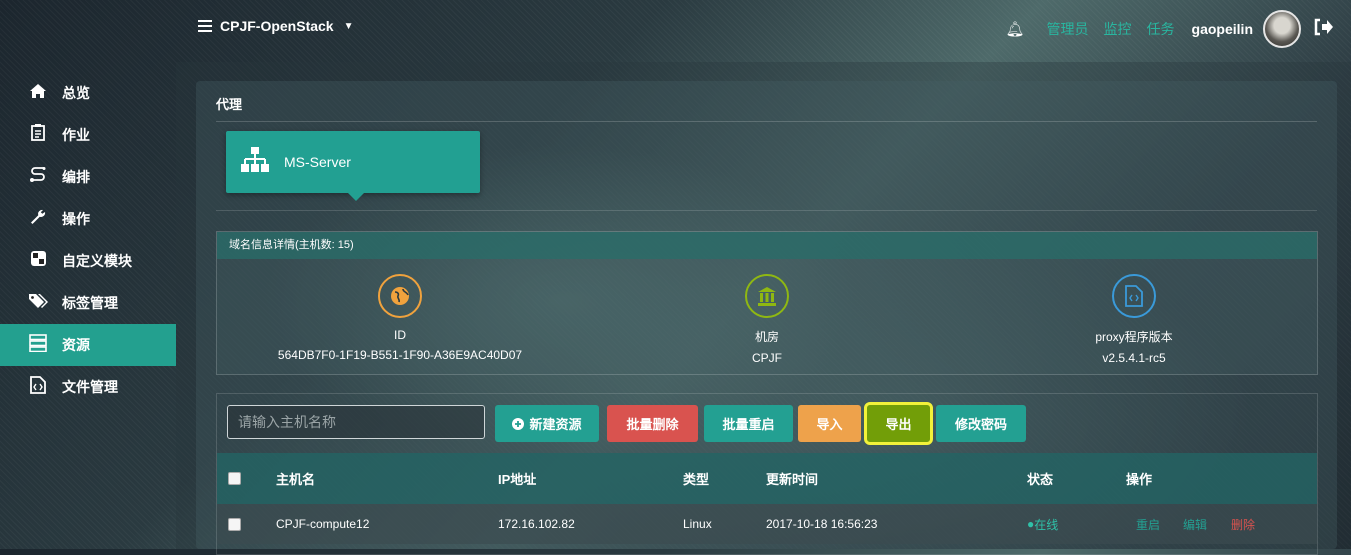  What do you see at coordinates (518, 423) in the screenshot?
I see `plus-circle-icon` at bounding box center [518, 423].